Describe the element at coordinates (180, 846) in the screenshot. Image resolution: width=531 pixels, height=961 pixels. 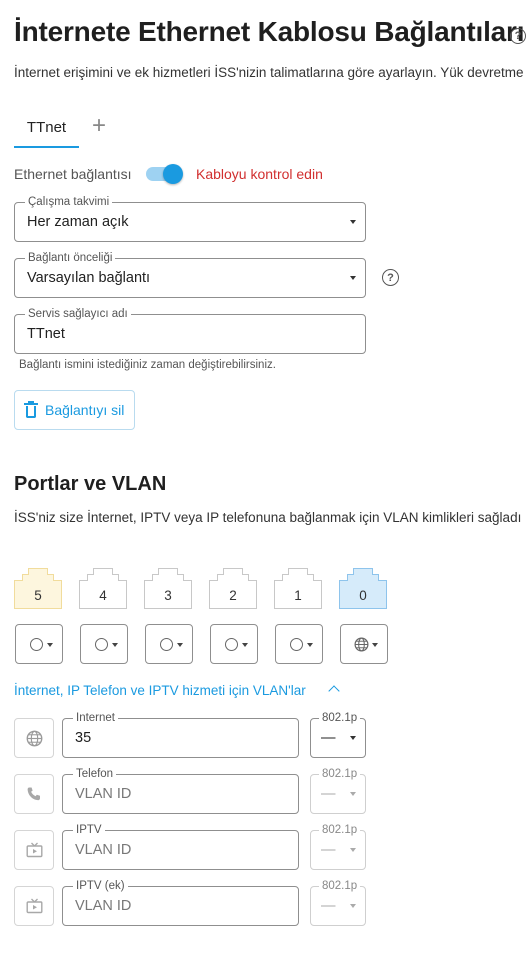
I see `vlan-iptv-field: IPTV VLAN ID` at that location.